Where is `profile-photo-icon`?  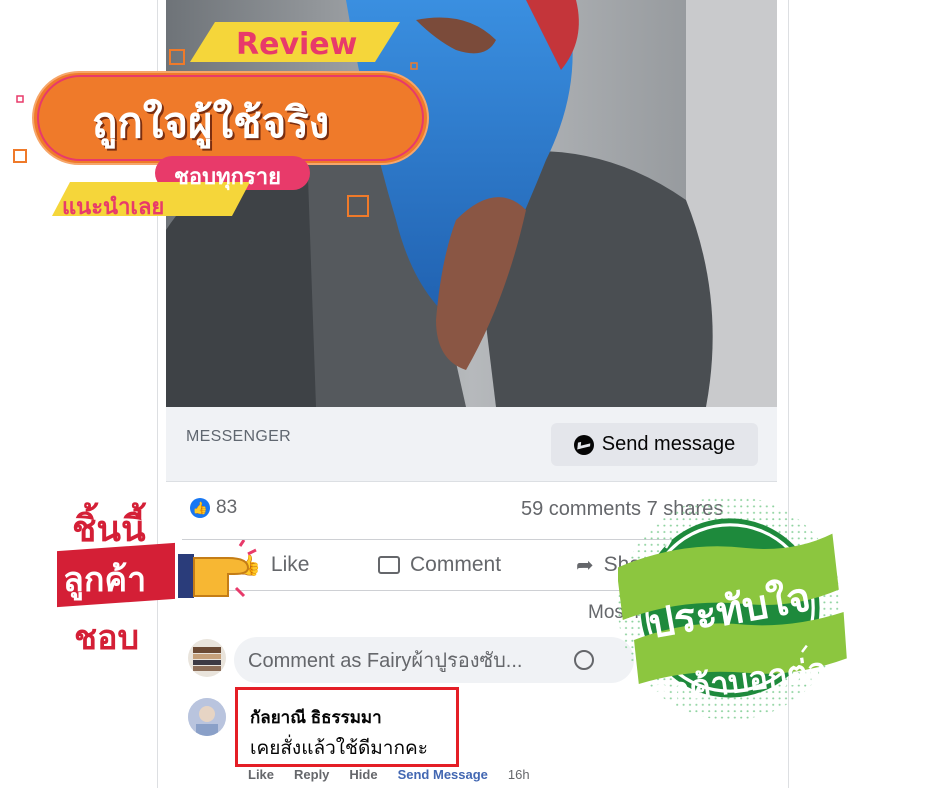 profile-photo-icon is located at coordinates (207, 717).